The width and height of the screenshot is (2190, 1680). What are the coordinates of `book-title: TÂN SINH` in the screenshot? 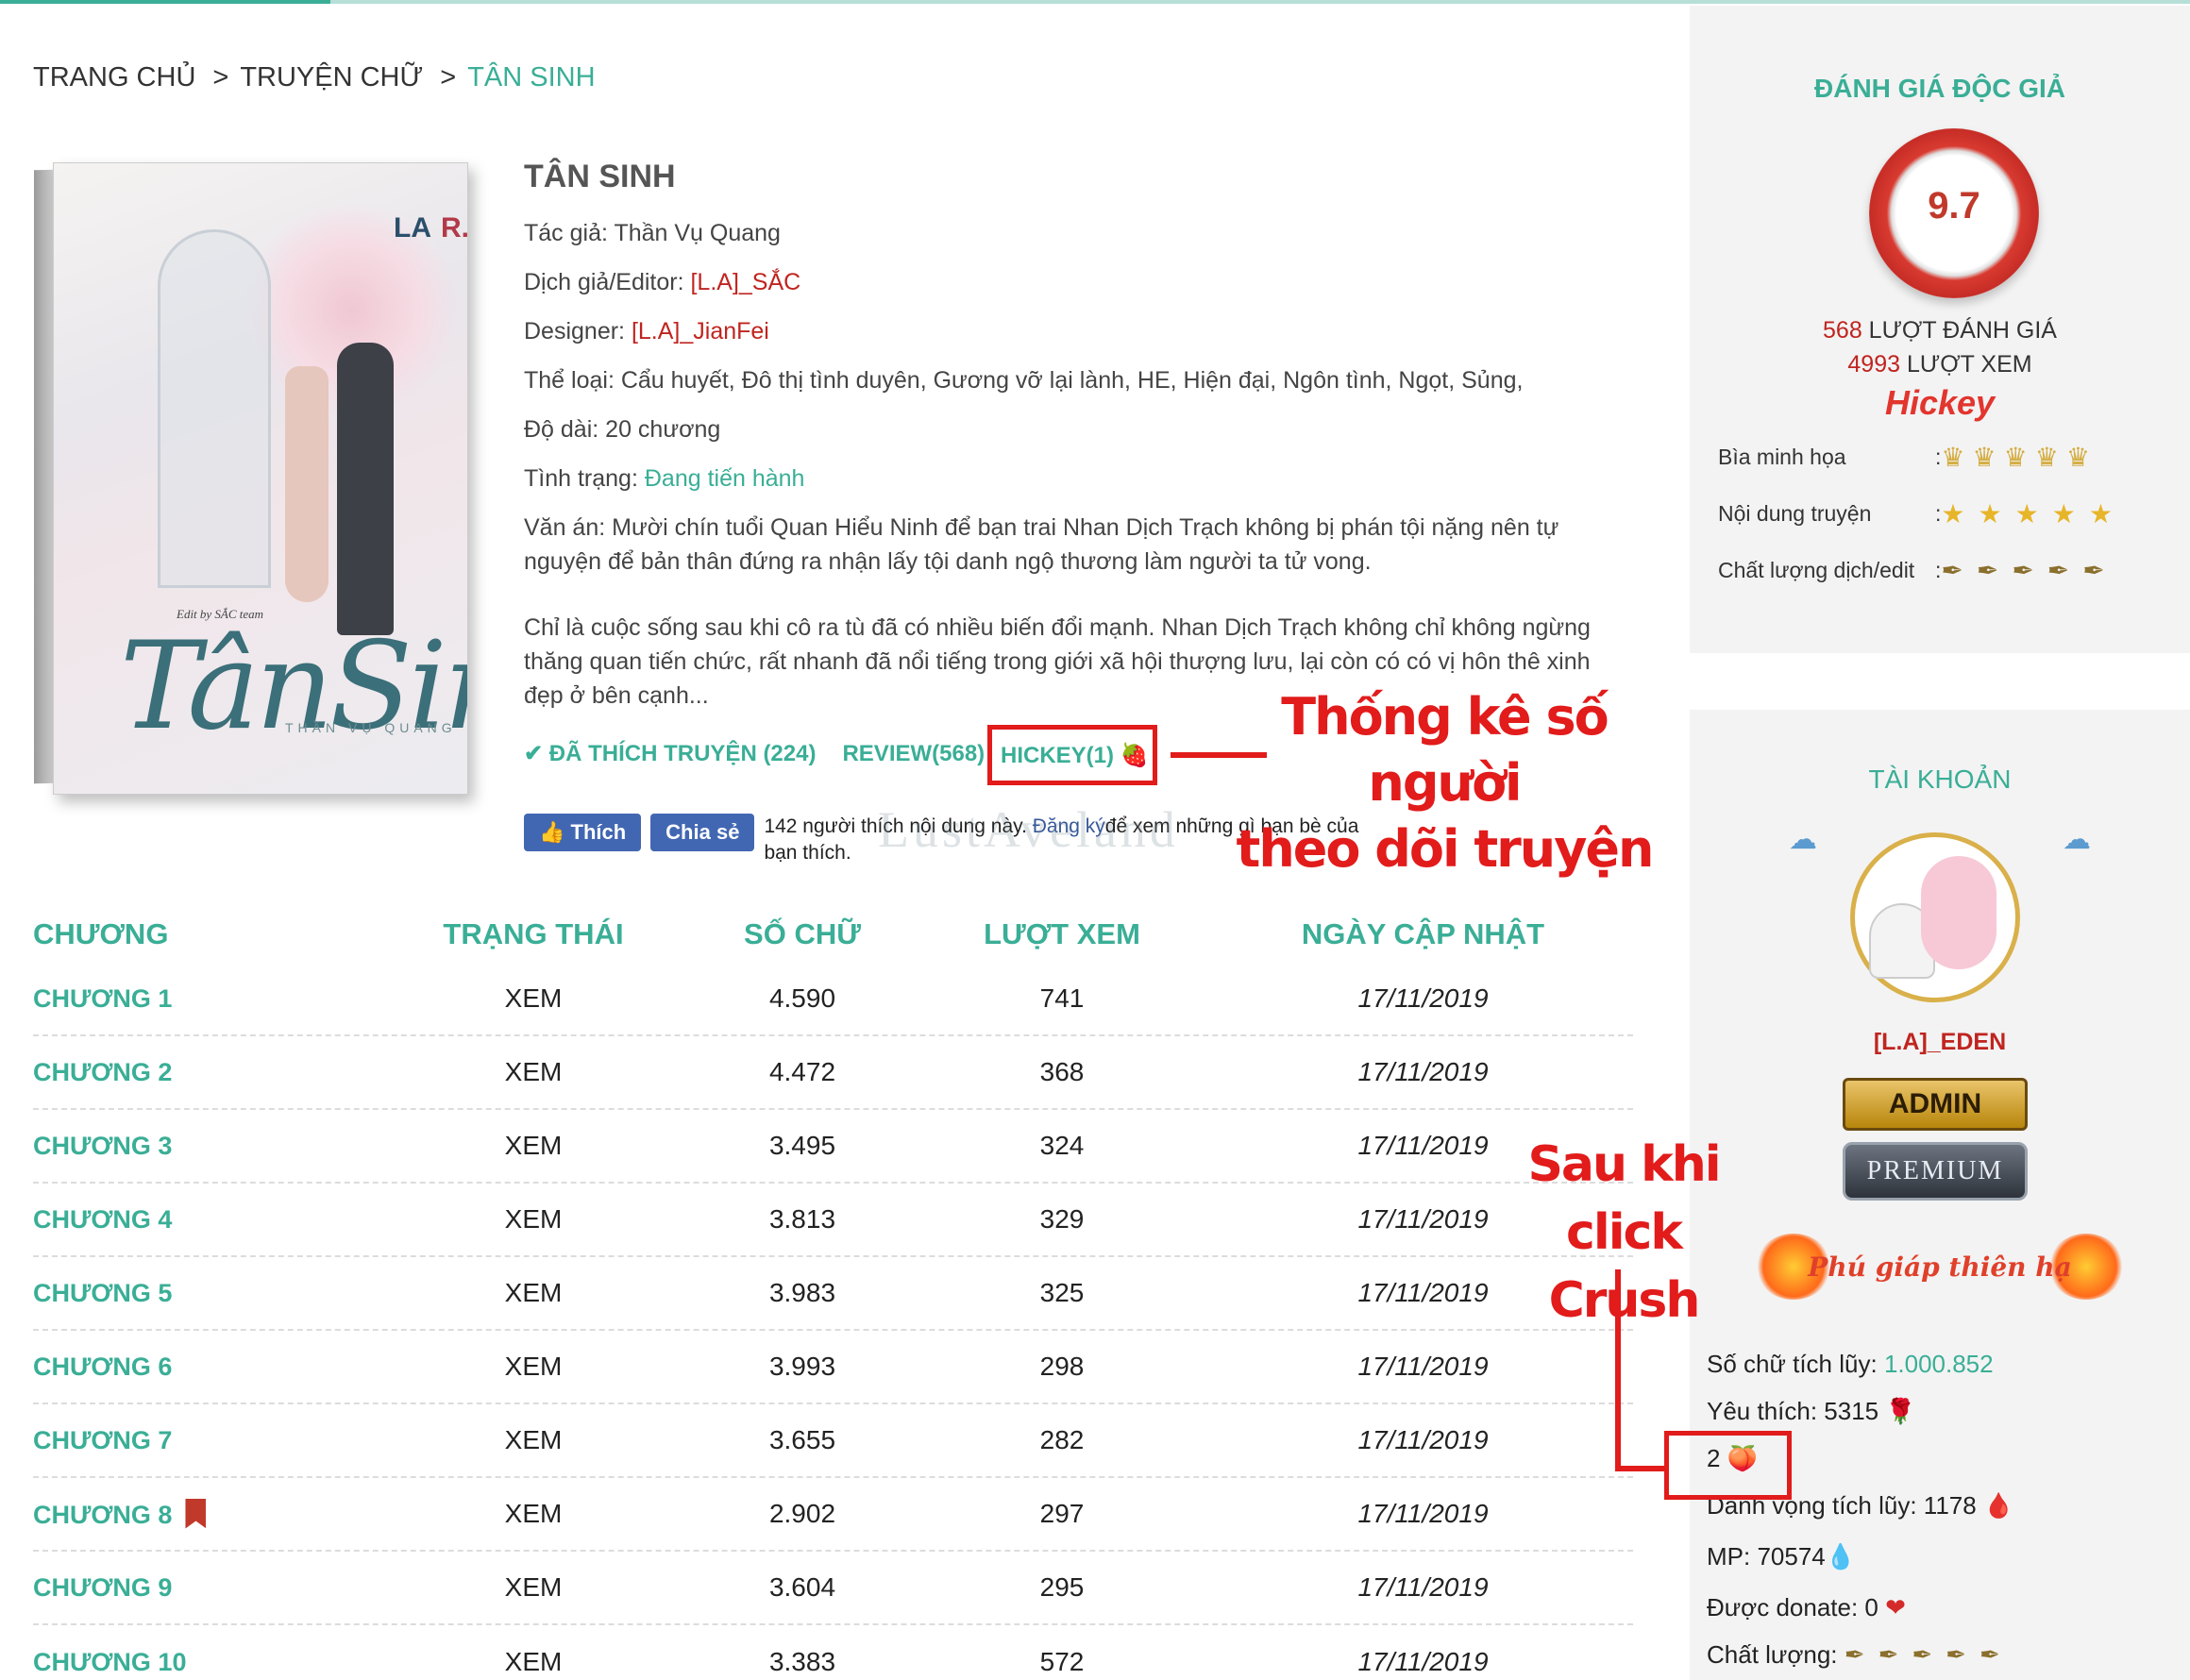 It's located at (600, 176).